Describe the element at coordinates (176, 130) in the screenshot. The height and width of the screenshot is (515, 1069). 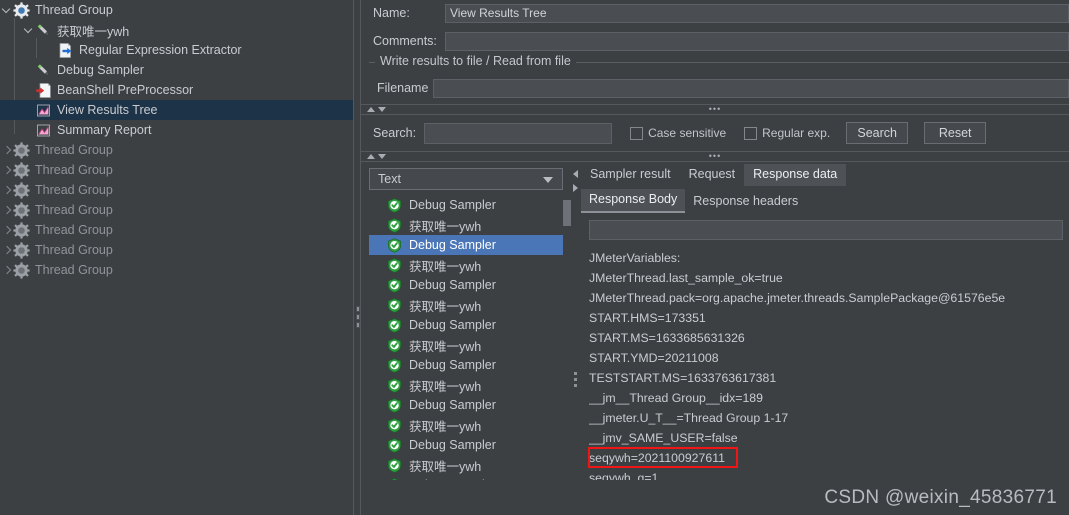
I see `tree-item-6: Summary Report` at that location.